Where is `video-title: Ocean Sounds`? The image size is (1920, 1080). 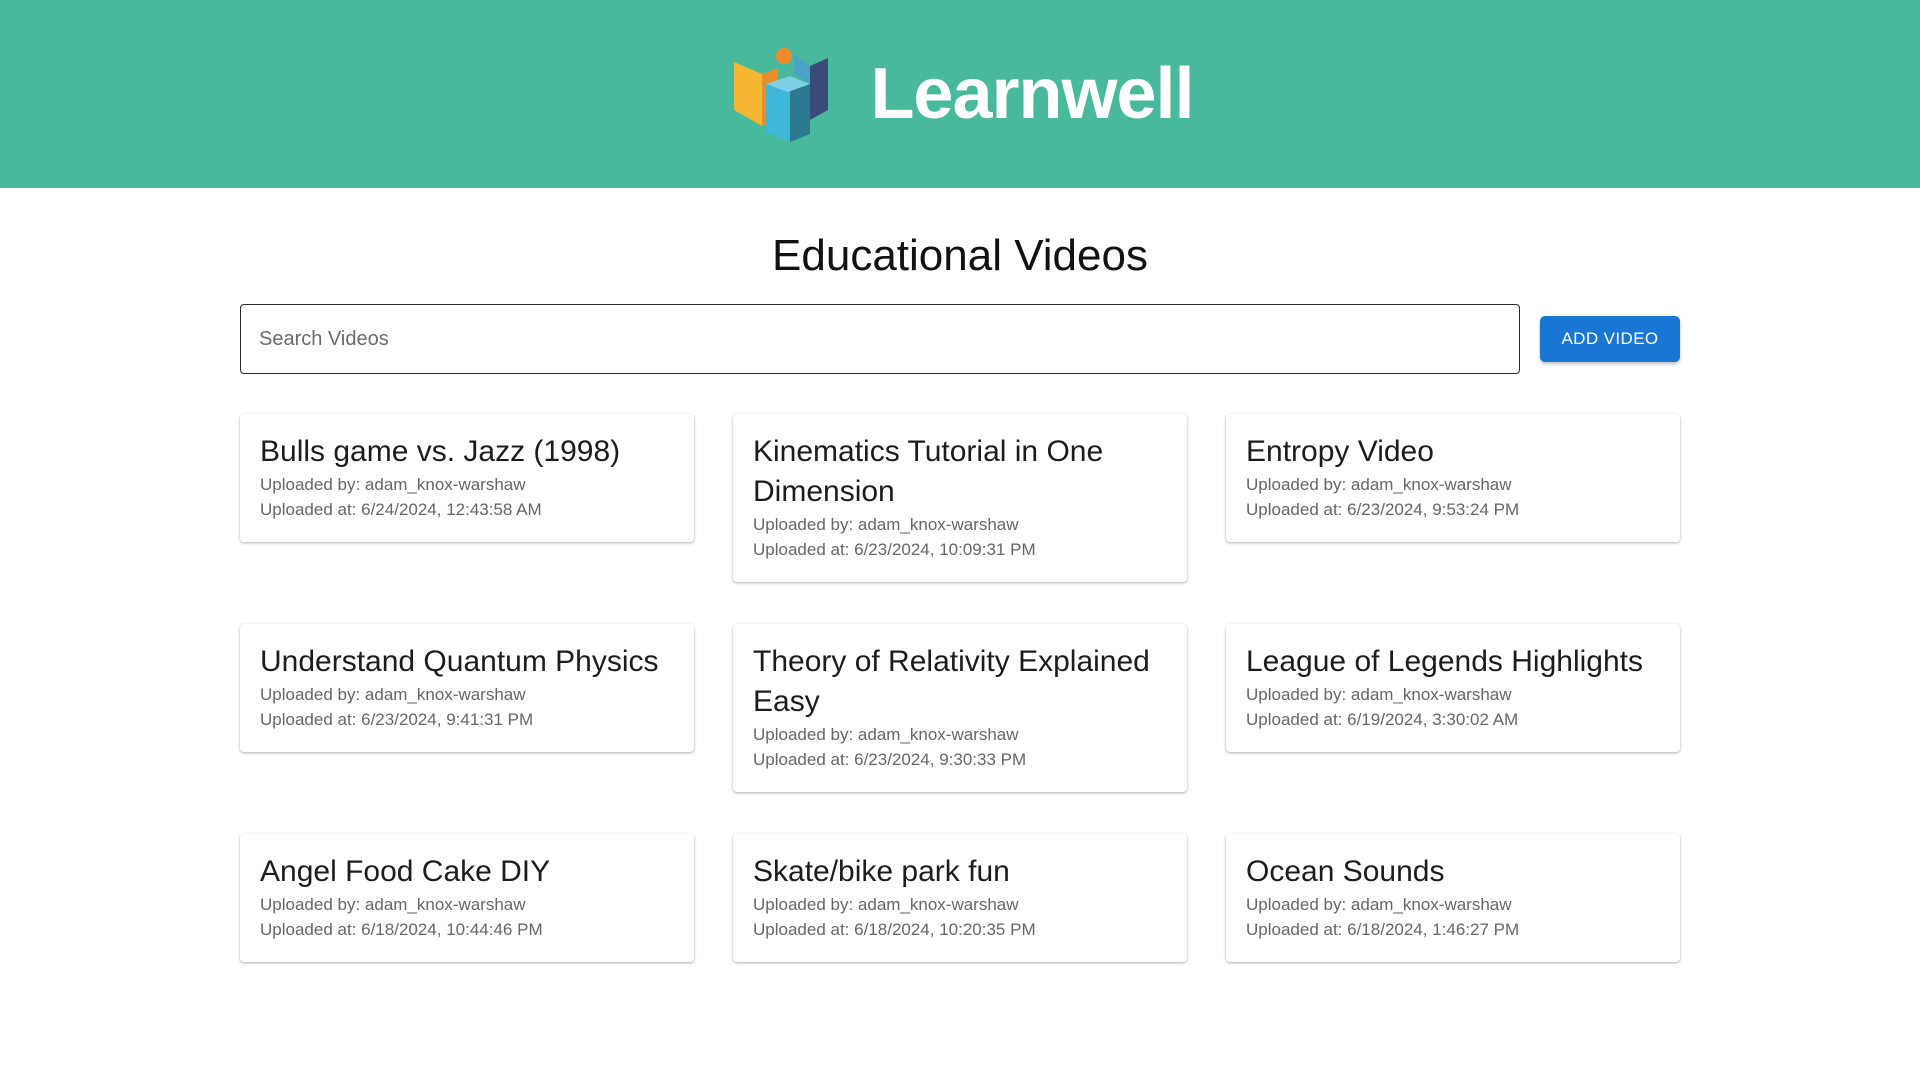 video-title: Ocean Sounds is located at coordinates (1345, 871).